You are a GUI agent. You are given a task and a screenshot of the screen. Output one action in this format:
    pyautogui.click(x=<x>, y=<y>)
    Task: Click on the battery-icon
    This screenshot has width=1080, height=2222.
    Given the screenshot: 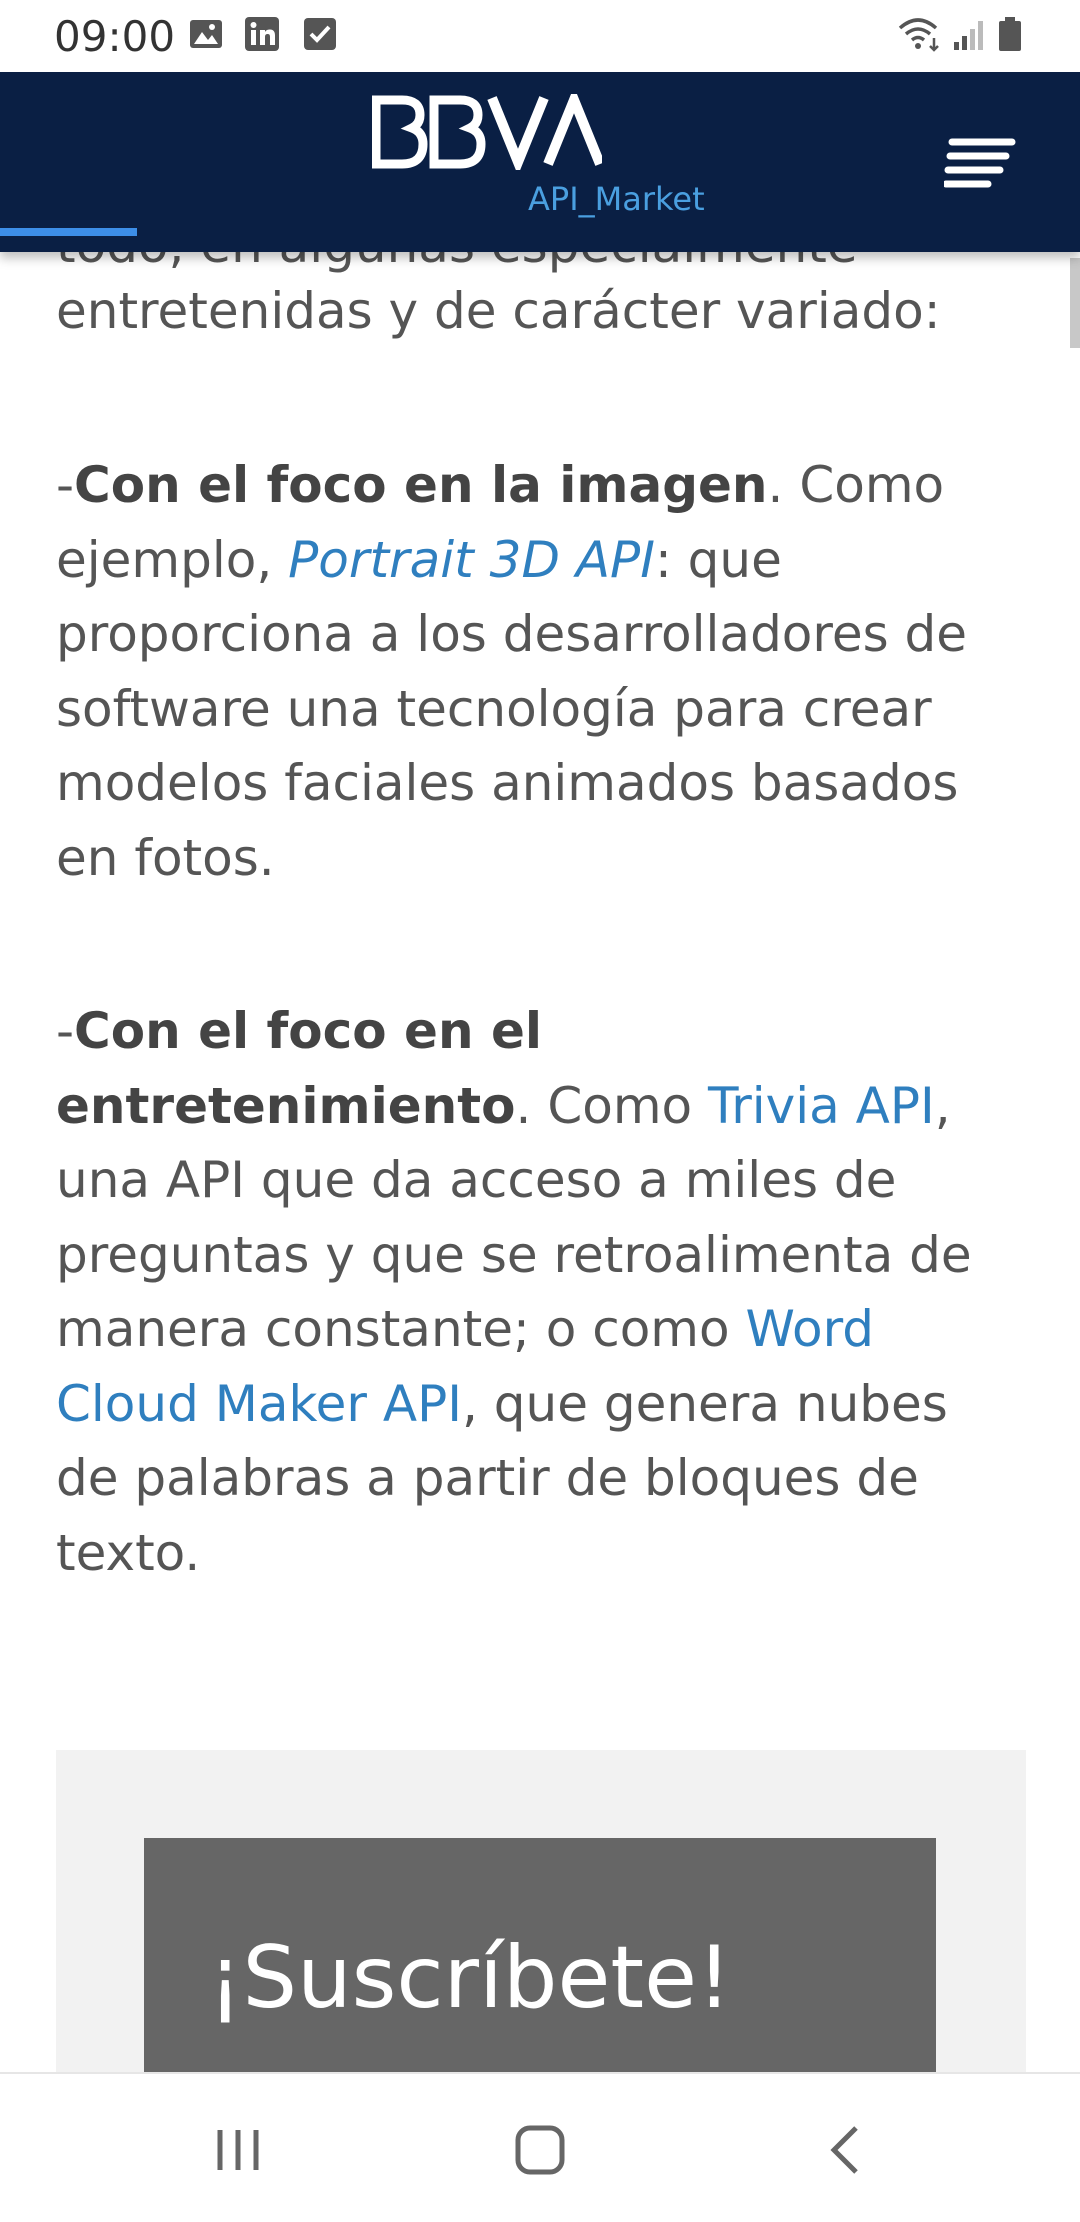 What is the action you would take?
    pyautogui.click(x=1010, y=34)
    